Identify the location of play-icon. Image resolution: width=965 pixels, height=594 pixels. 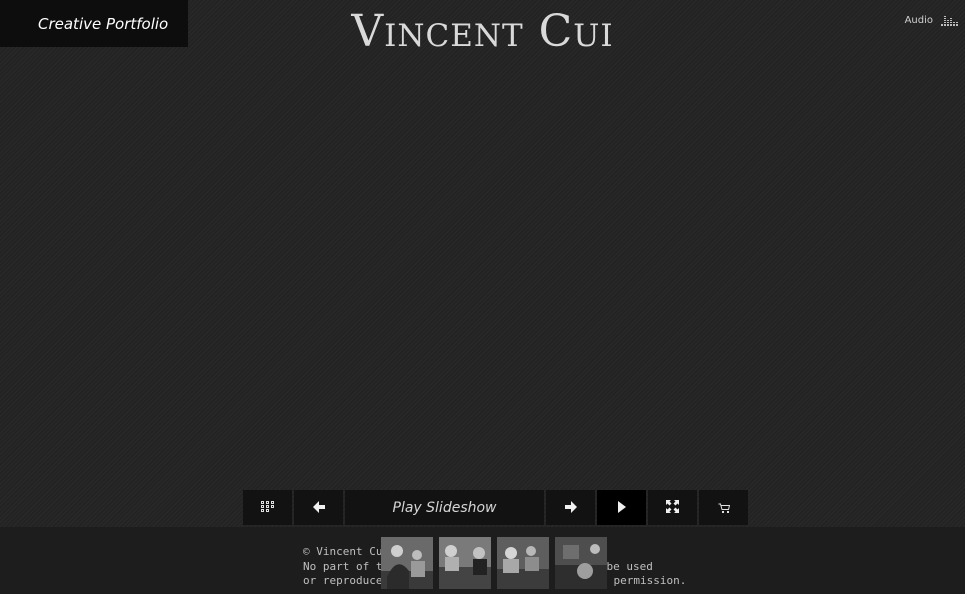
(621, 507).